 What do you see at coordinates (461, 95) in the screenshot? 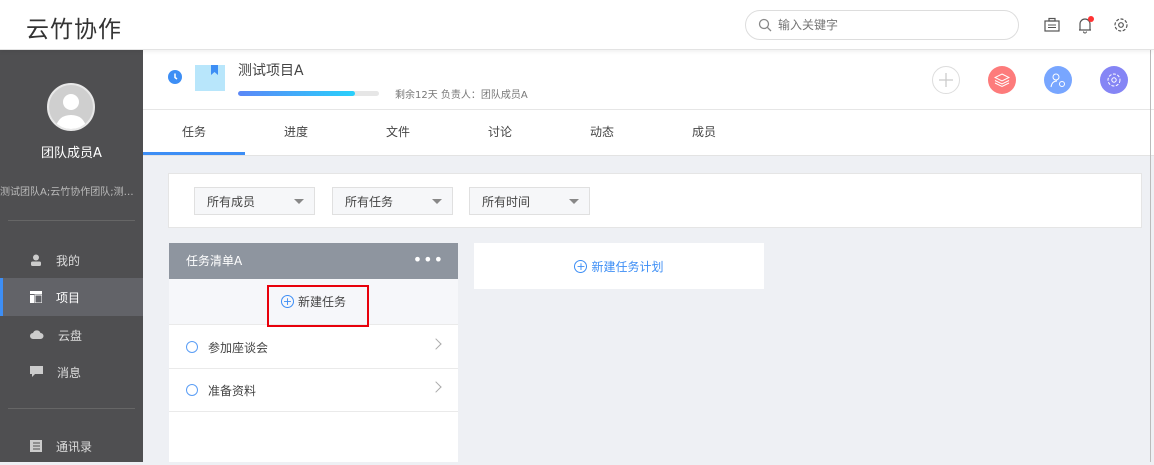
I see `project-meta: 剩余12天 负责人：团队成员A` at bounding box center [461, 95].